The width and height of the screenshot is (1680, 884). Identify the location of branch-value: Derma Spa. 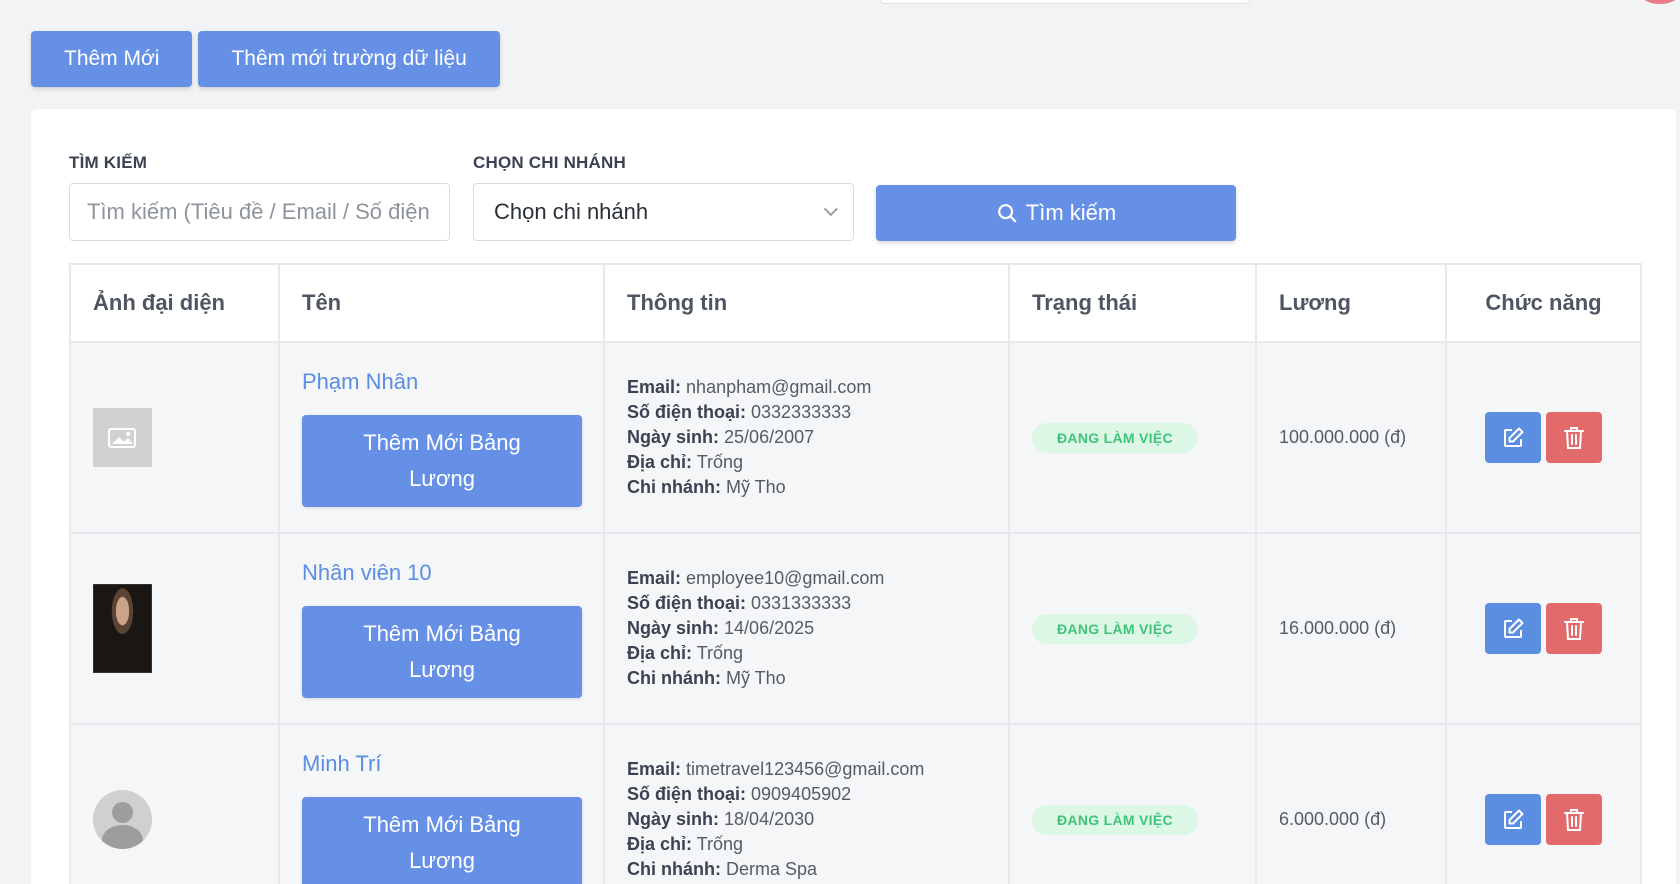
(772, 869).